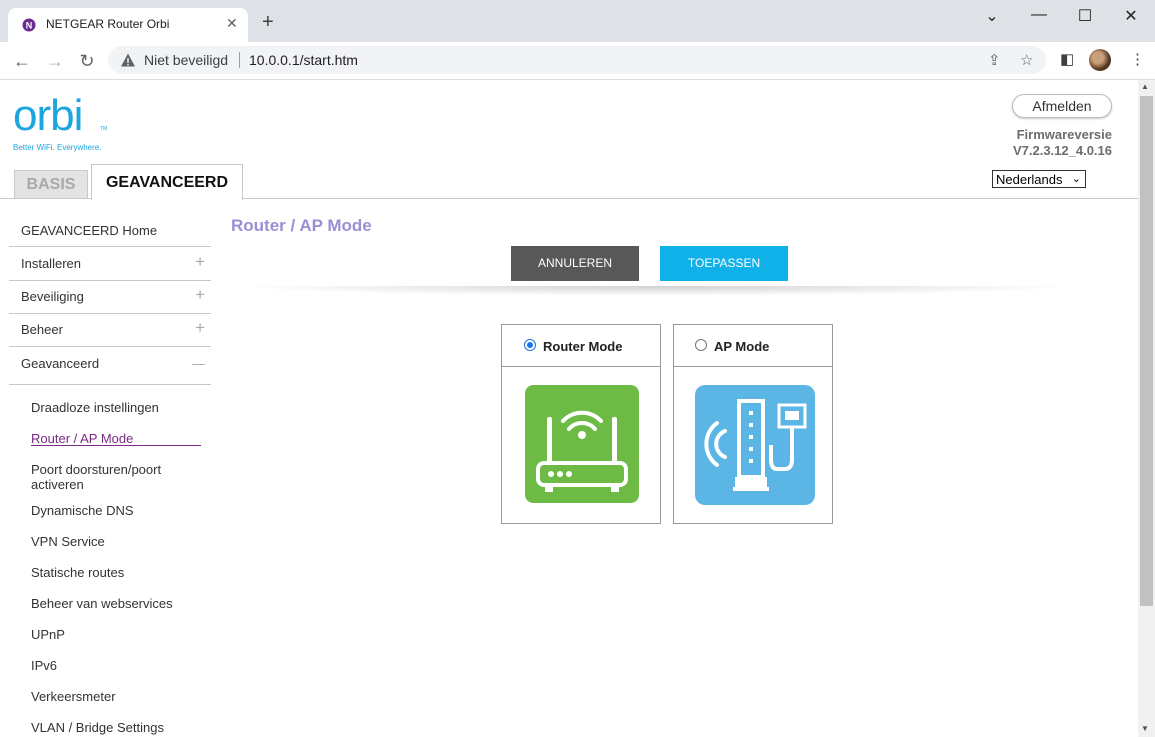  What do you see at coordinates (55, 61) in the screenshot?
I see `forward-icon: →` at bounding box center [55, 61].